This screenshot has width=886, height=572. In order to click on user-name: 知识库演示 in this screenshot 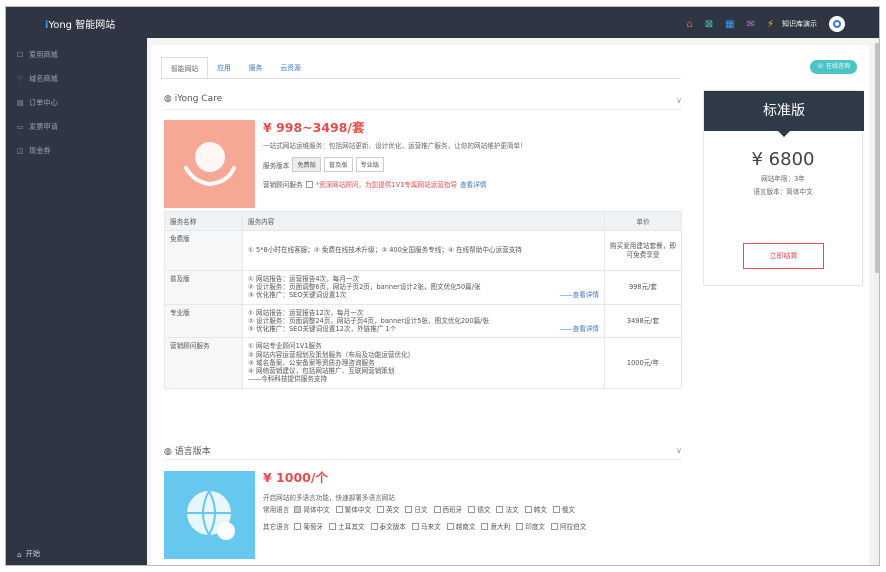, I will do `click(799, 24)`.